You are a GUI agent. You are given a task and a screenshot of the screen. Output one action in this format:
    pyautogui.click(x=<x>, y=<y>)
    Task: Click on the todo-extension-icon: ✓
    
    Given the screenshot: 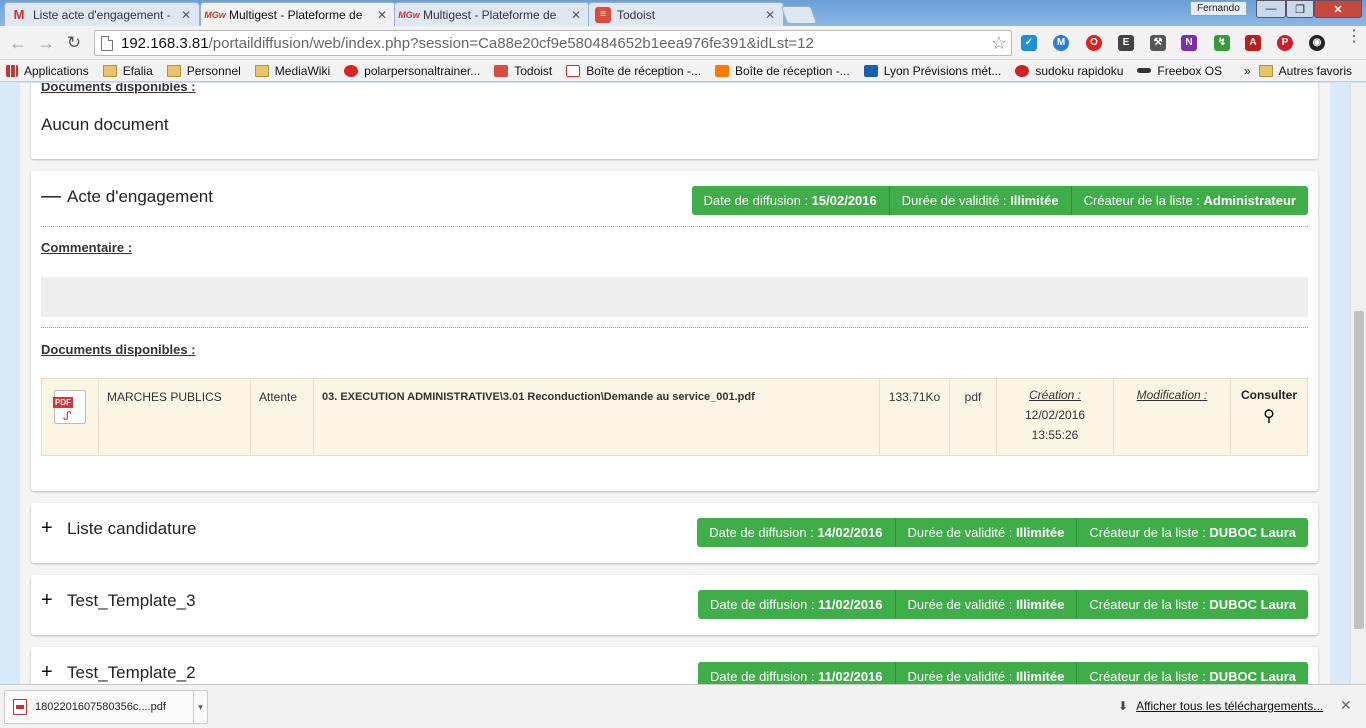 What is the action you would take?
    pyautogui.click(x=1029, y=43)
    